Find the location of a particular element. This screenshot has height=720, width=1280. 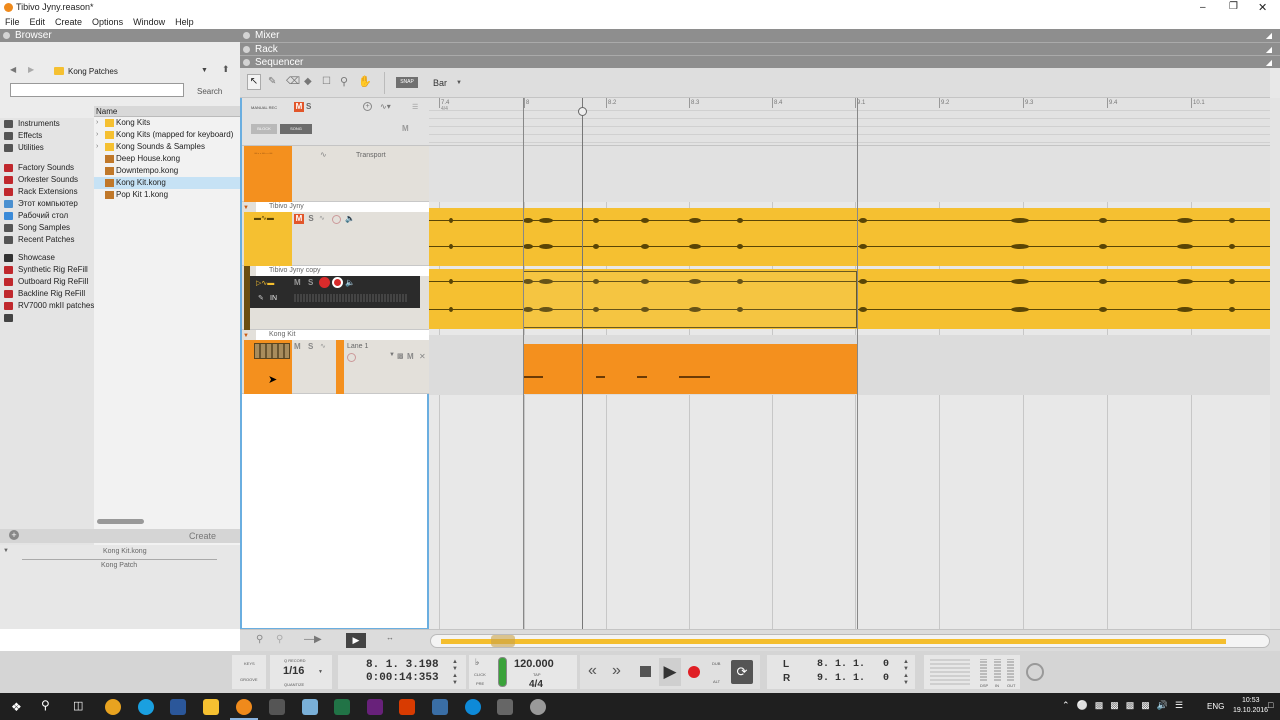

record-enable-button is located at coordinates (337, 282).